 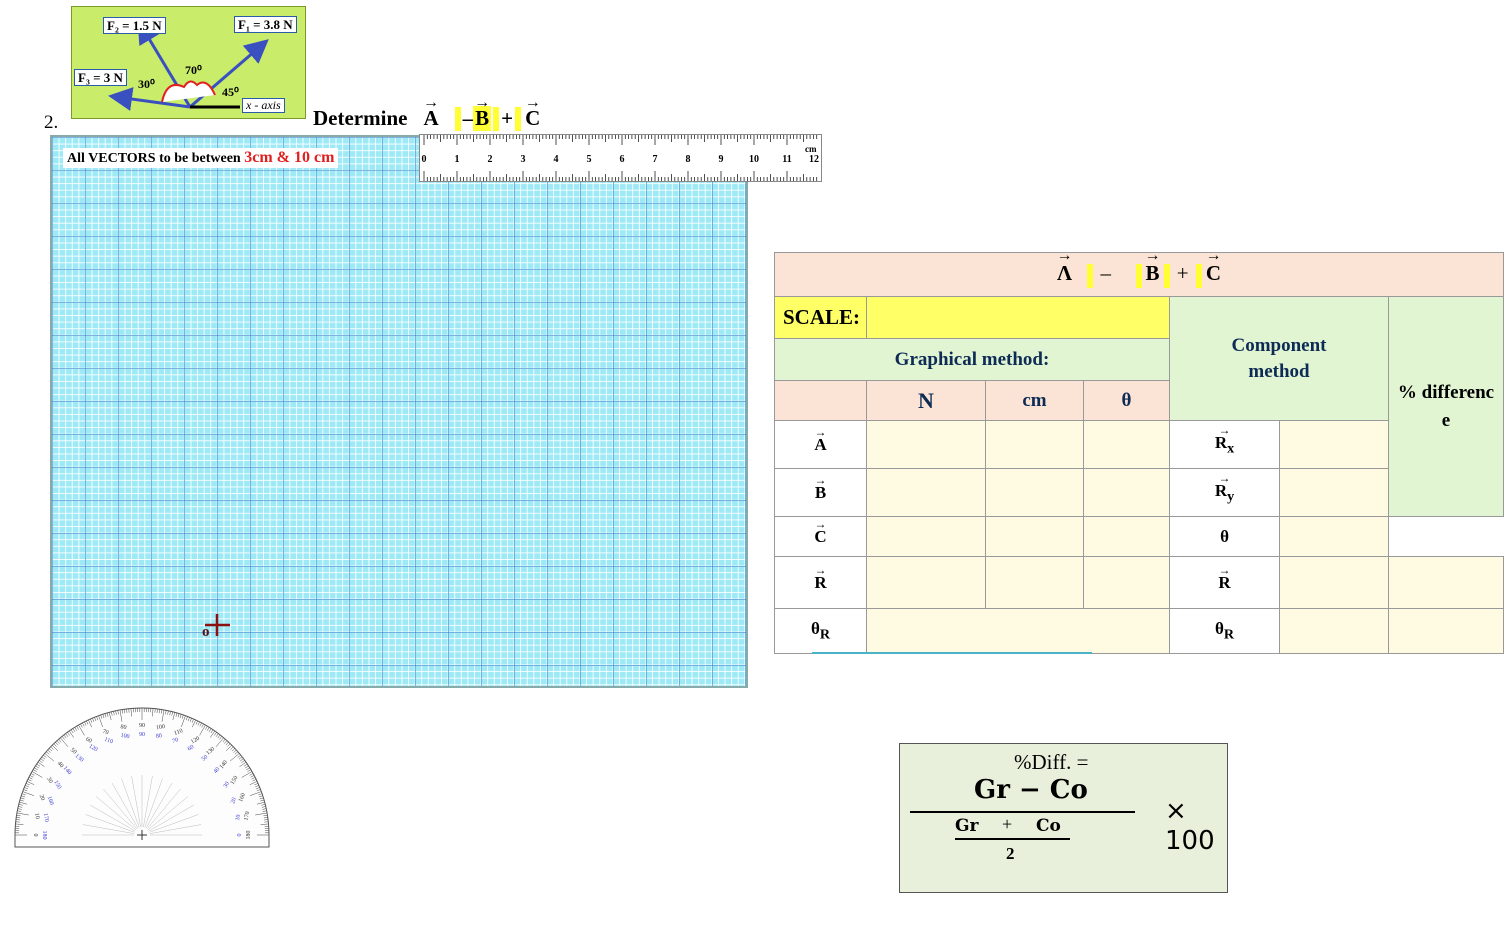 I want to click on x-axis-label: x - axis, so click(x=263, y=105).